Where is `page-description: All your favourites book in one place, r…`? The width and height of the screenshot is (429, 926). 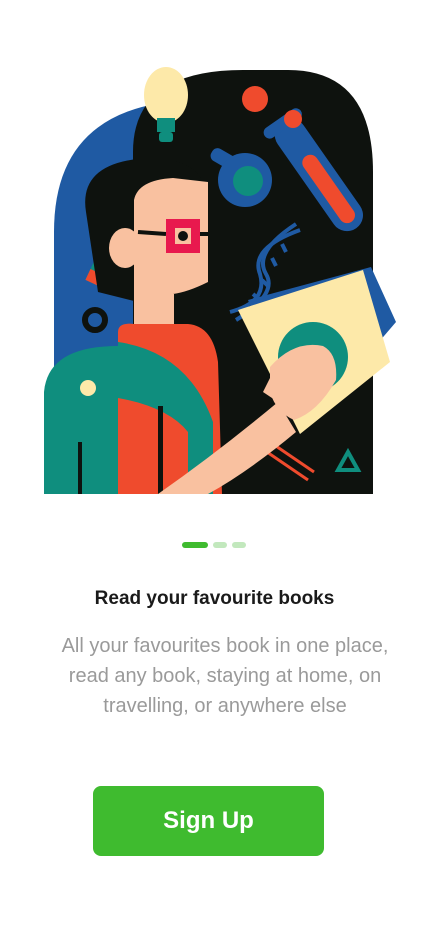 page-description: All your favourites book in one place, r… is located at coordinates (225, 676).